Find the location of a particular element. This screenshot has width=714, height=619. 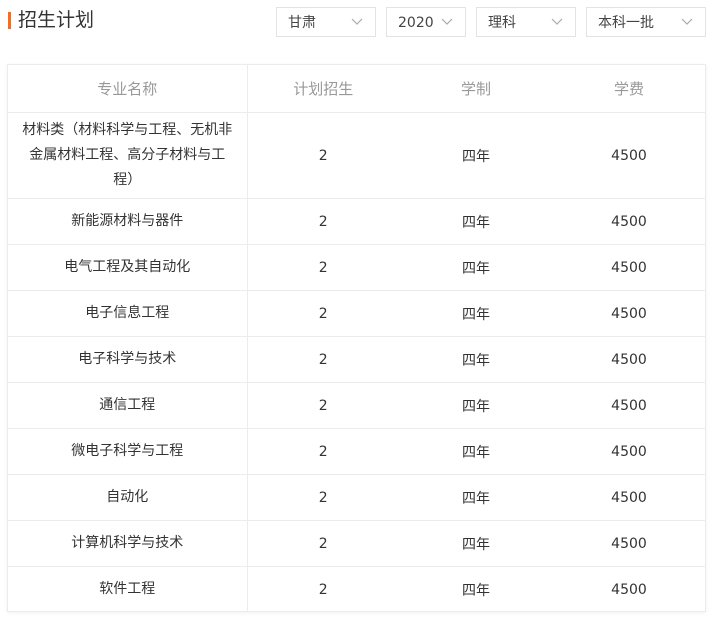

title-accent-bar is located at coordinates (9, 20).